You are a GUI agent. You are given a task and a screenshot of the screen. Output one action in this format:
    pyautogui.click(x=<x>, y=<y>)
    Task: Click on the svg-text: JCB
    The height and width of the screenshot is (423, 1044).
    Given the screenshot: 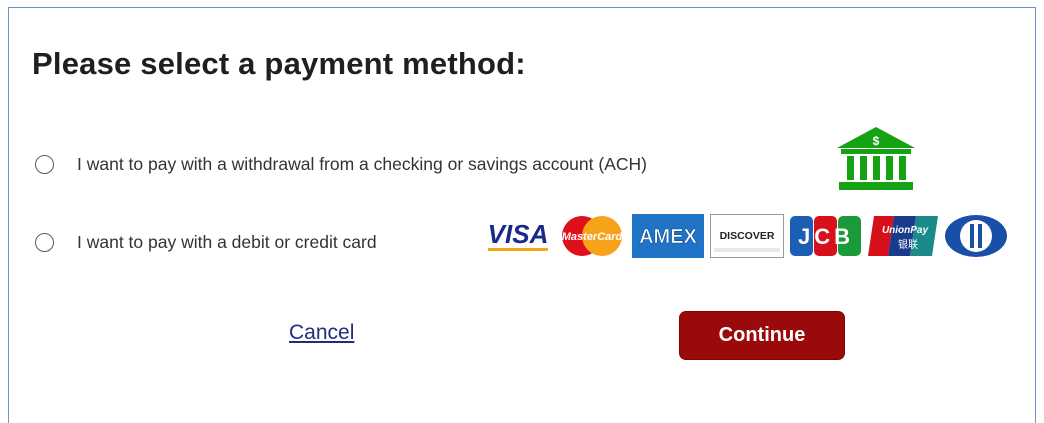 What is the action you would take?
    pyautogui.click(x=826, y=236)
    